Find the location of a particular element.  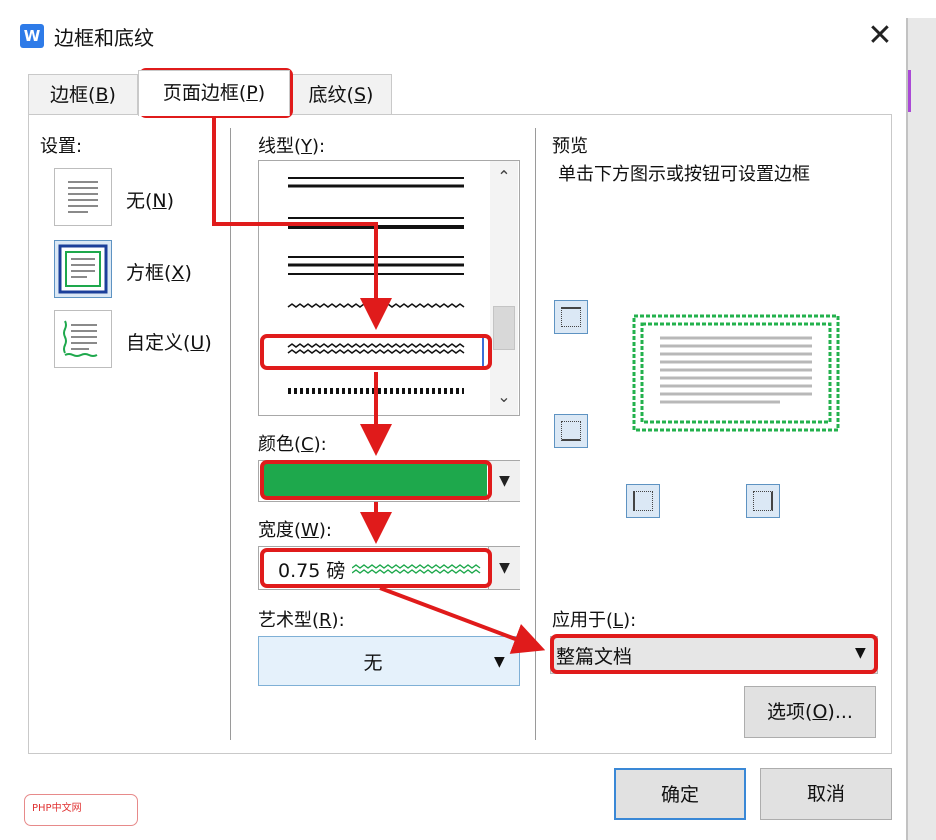

watermark-text: PHP中文网 is located at coordinates (57, 808).